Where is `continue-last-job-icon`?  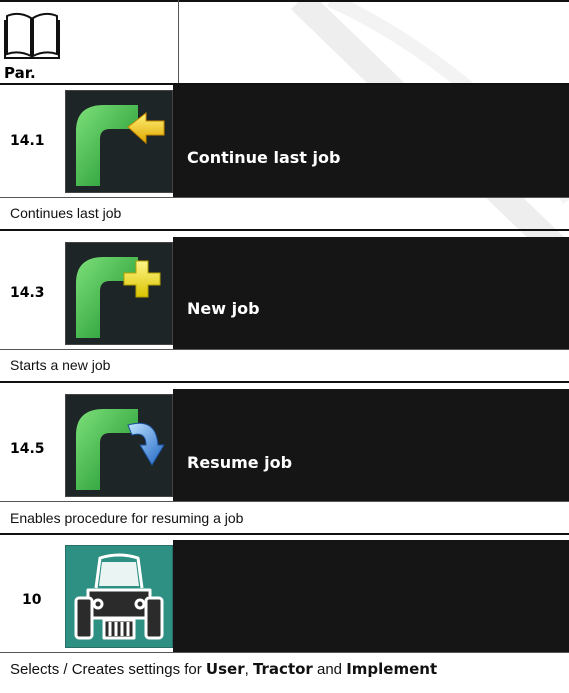 continue-last-job-icon is located at coordinates (119, 141).